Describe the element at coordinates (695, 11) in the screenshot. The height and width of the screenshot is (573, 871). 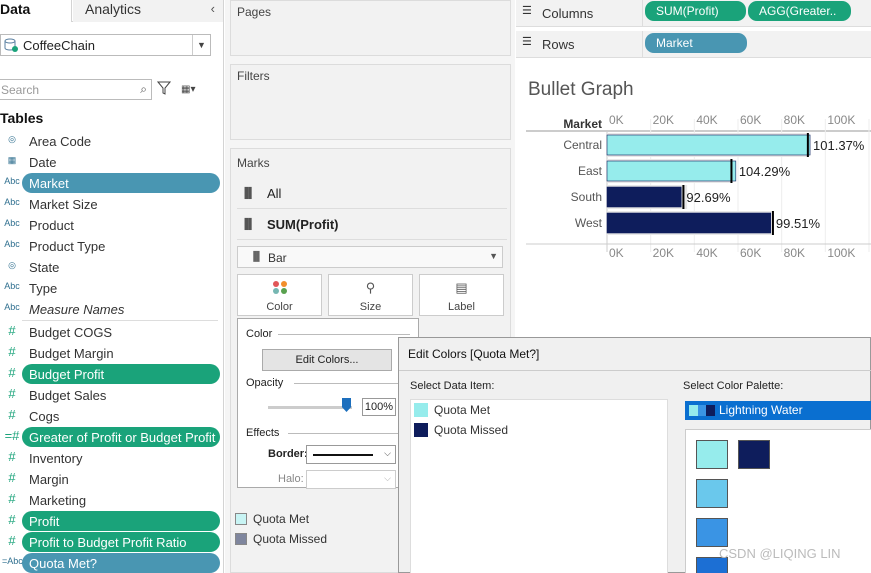
I see `columns-pill-sum-profit: SUM(Profit)` at that location.